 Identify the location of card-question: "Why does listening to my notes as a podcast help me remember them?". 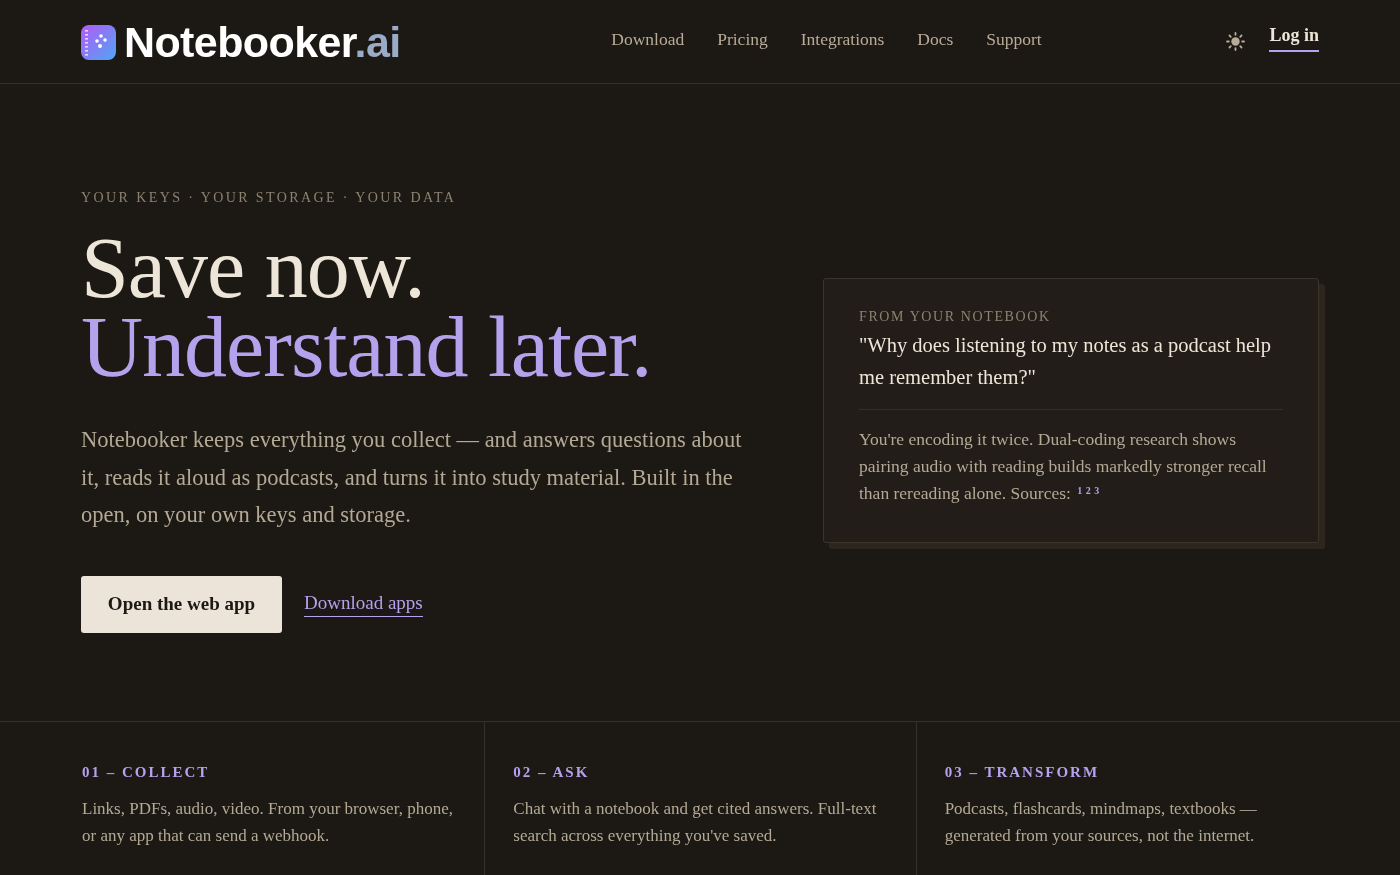
(1066, 361).